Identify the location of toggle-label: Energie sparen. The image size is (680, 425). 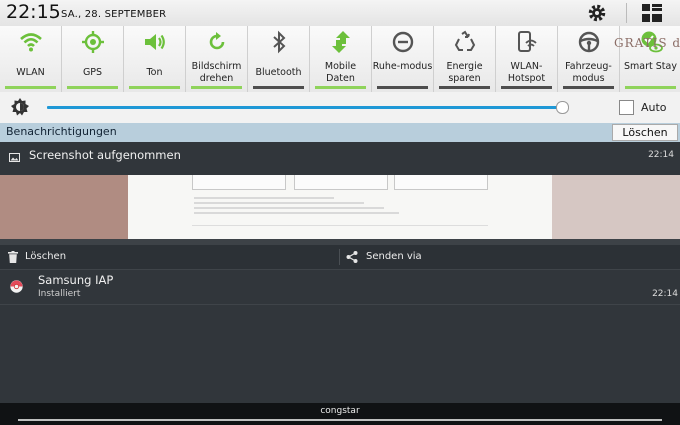
(464, 72).